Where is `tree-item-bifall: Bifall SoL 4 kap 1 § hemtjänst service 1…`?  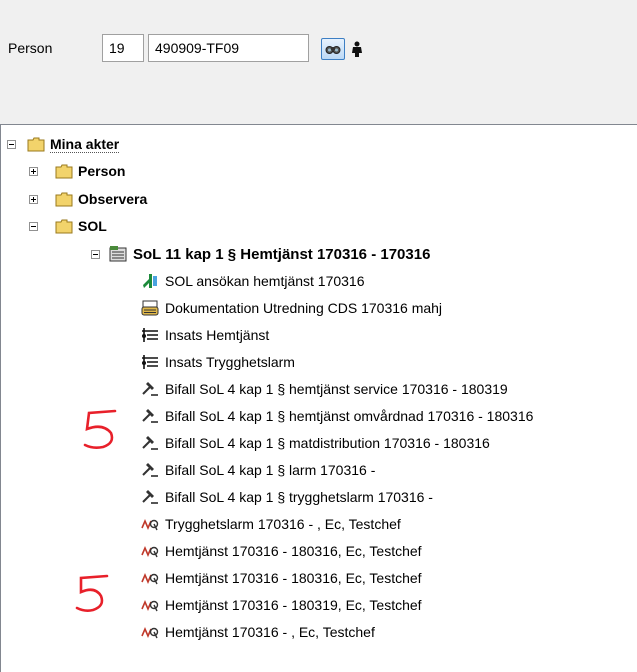 tree-item-bifall: Bifall SoL 4 kap 1 § hemtjänst service 1… is located at coordinates (324, 389).